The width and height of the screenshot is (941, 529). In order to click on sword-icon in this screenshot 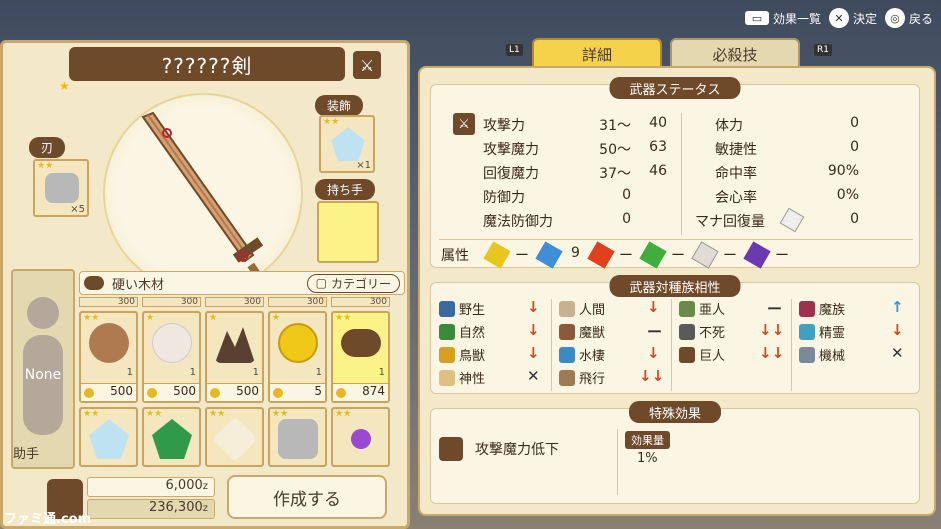, I will do `click(204, 198)`.